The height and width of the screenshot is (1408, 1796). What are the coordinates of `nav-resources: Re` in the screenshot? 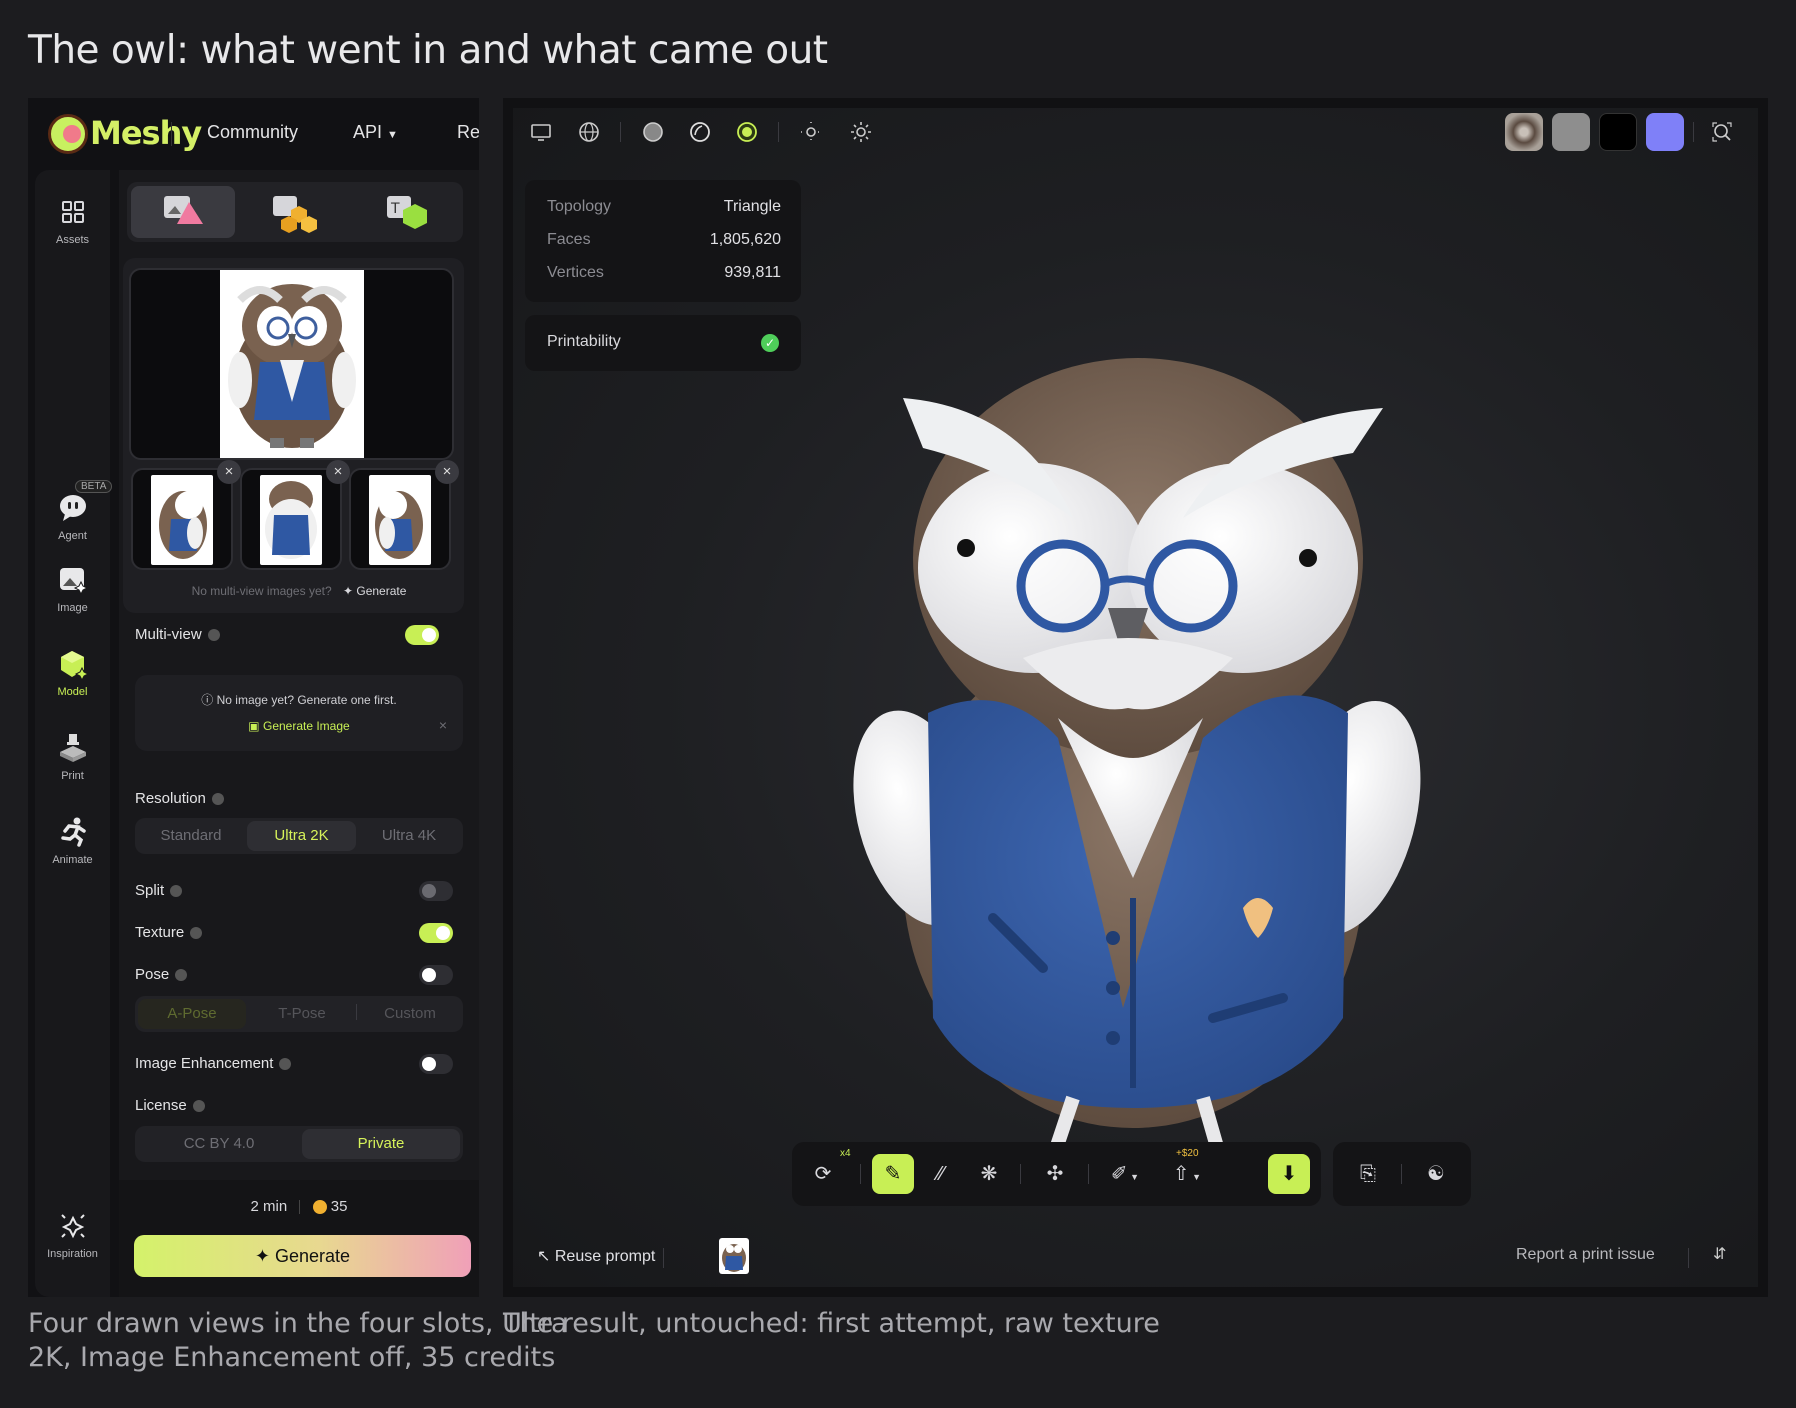 It's located at (468, 132).